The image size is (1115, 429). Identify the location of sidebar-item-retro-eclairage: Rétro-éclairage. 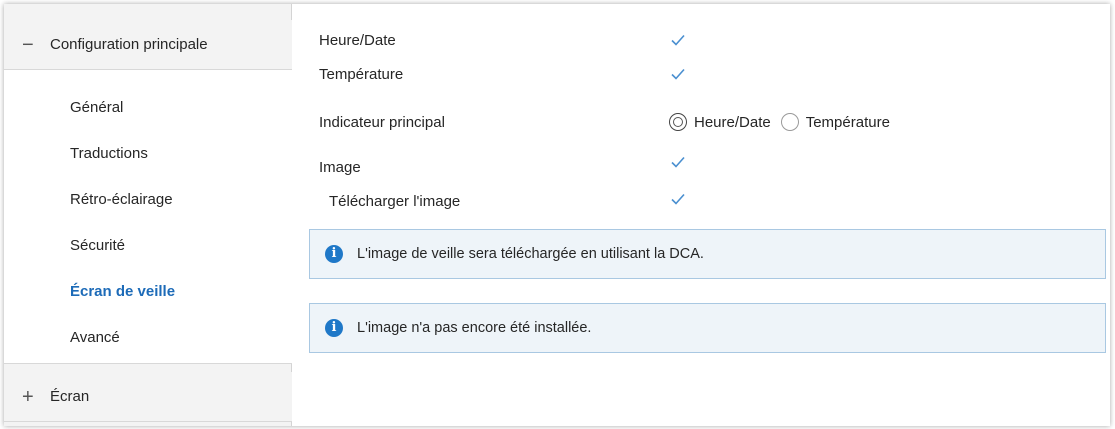
(148, 199).